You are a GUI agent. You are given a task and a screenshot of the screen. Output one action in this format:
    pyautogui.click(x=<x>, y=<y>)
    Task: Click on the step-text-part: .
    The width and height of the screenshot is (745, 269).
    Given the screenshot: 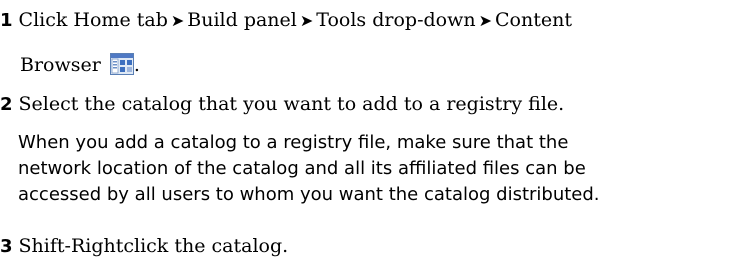 What is the action you would take?
    pyautogui.click(x=136, y=65)
    